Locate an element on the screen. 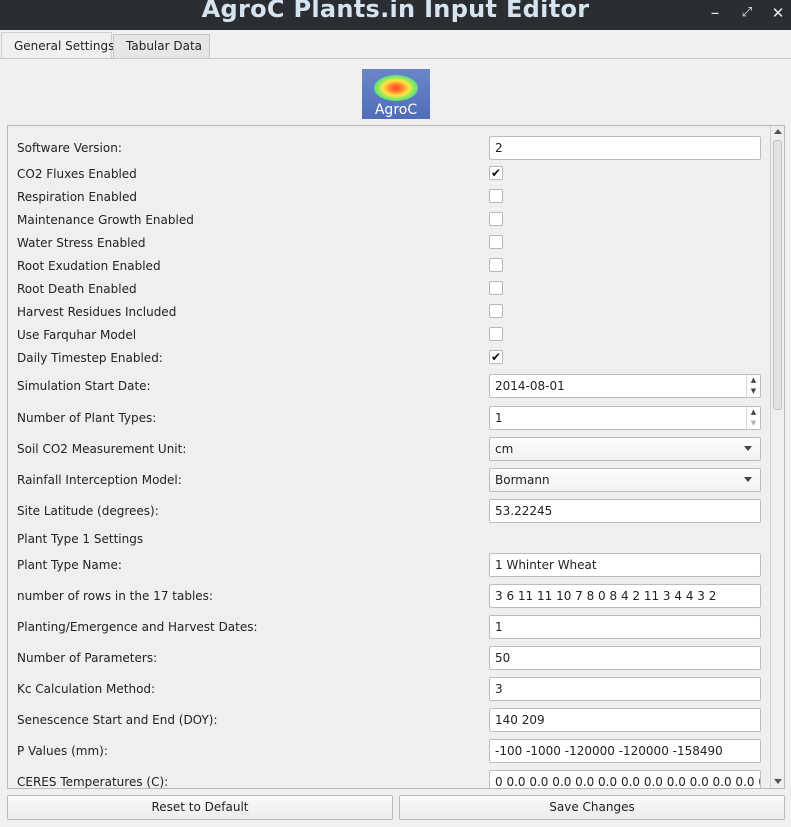 This screenshot has width=791, height=827. plant-type-1-heading: Plant Type 1 Settings is located at coordinates (80, 539).